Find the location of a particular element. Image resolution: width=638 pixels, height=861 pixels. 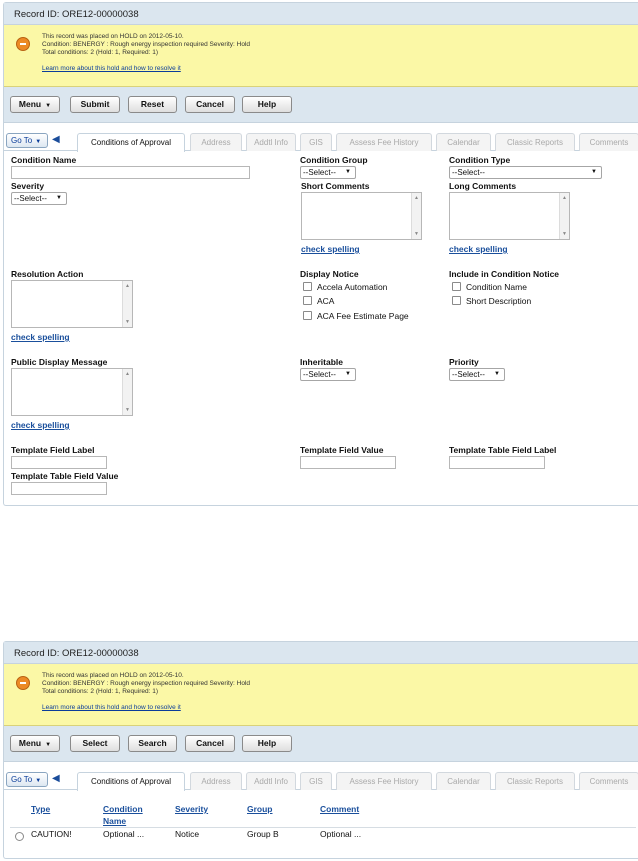

action-toolbar: Menu ▼ Submit Reset Cancel Help is located at coordinates (321, 105).